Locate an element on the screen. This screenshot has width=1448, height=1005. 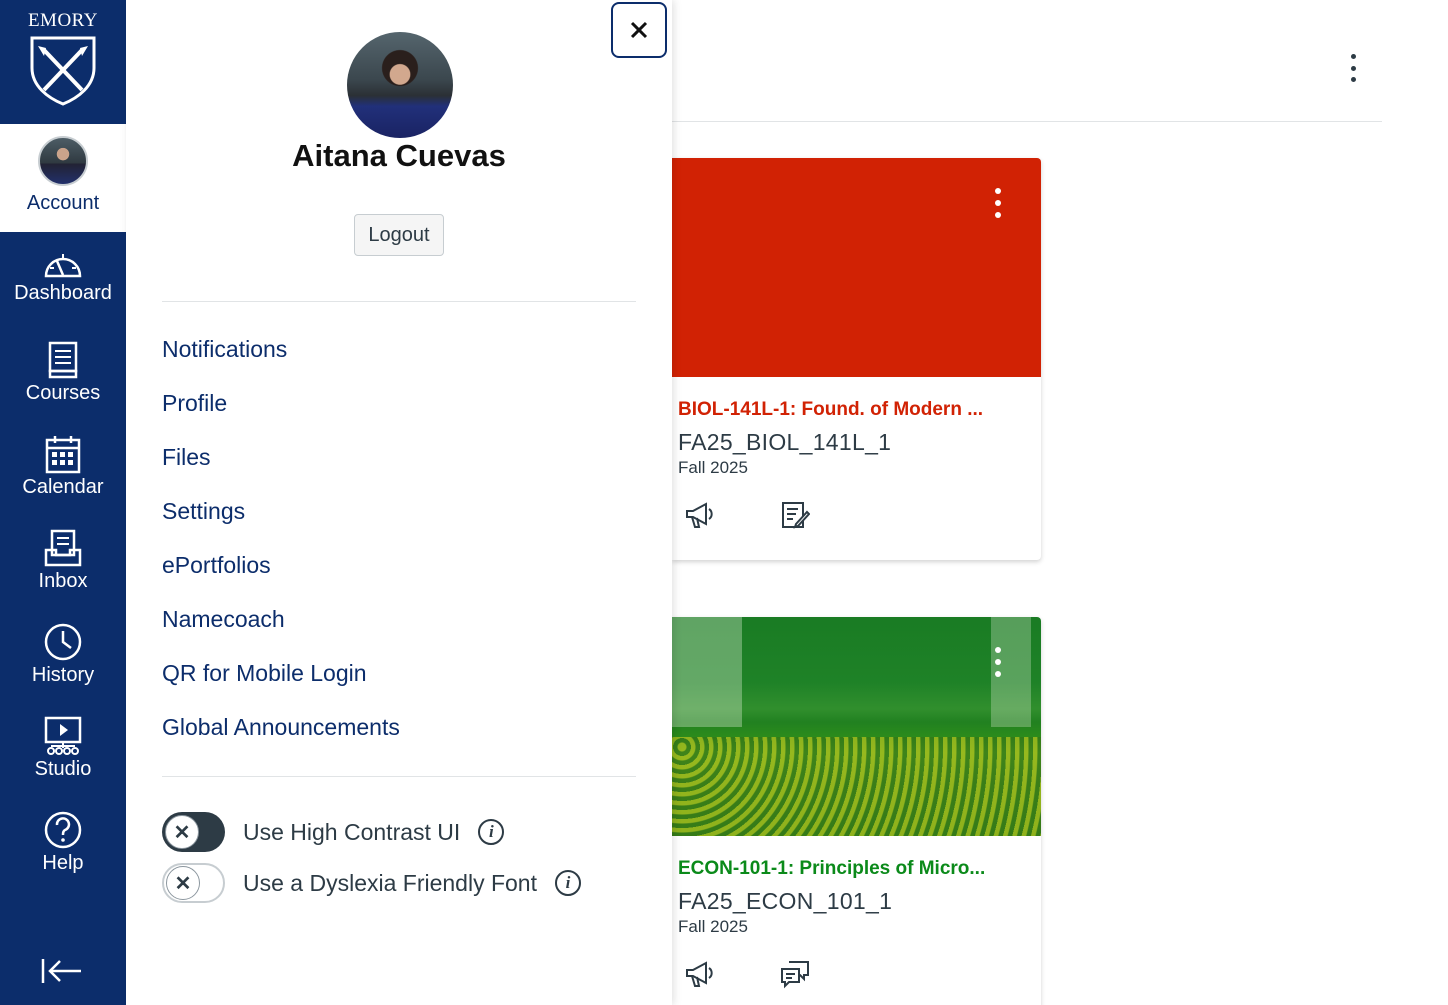
link-namecoach: Namecoach is located at coordinates (281, 619).